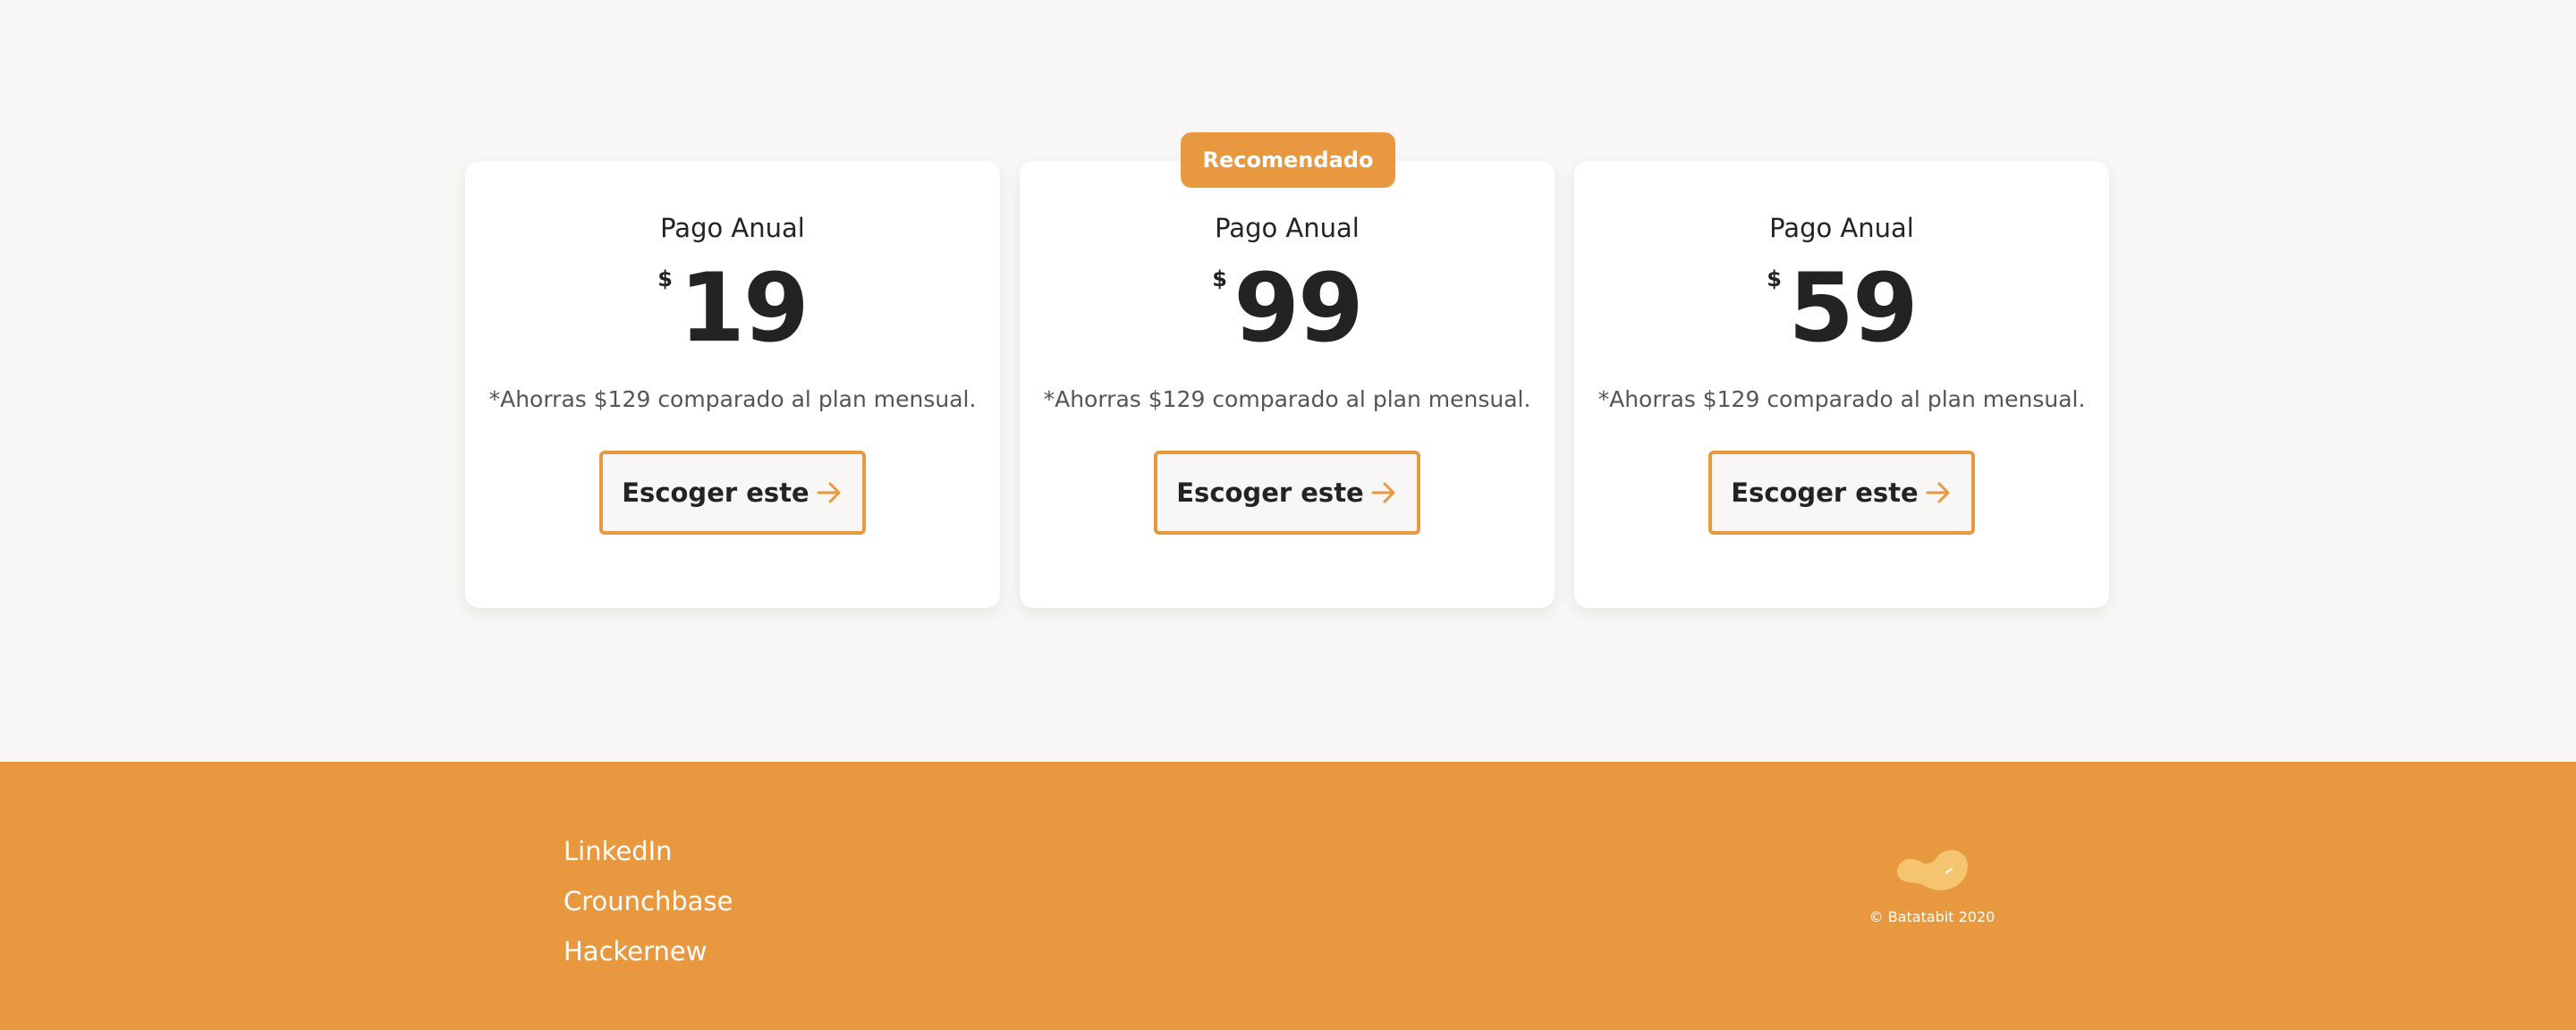 This screenshot has height=1030, width=2576. What do you see at coordinates (648, 951) in the screenshot?
I see `footer-link-hackernews: Hackernew` at bounding box center [648, 951].